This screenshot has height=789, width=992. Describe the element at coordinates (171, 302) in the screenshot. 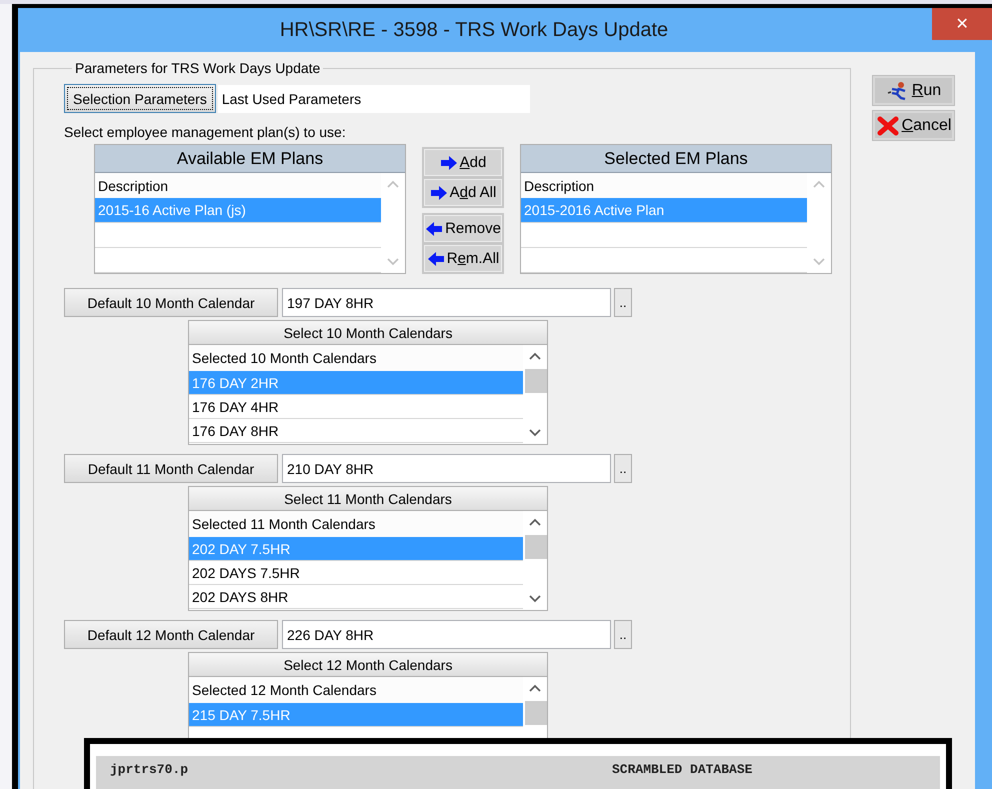

I see `default-calendar-button: Default 10 Month Calendar` at that location.